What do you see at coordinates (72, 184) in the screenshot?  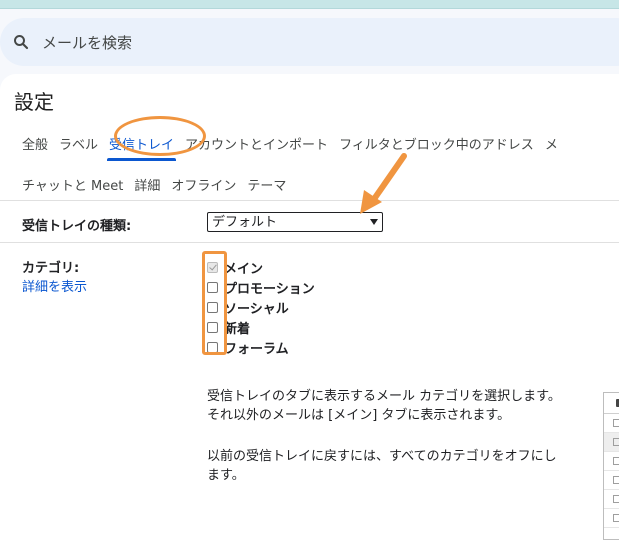 I see `tab-chat-meet: チャットと Meet` at bounding box center [72, 184].